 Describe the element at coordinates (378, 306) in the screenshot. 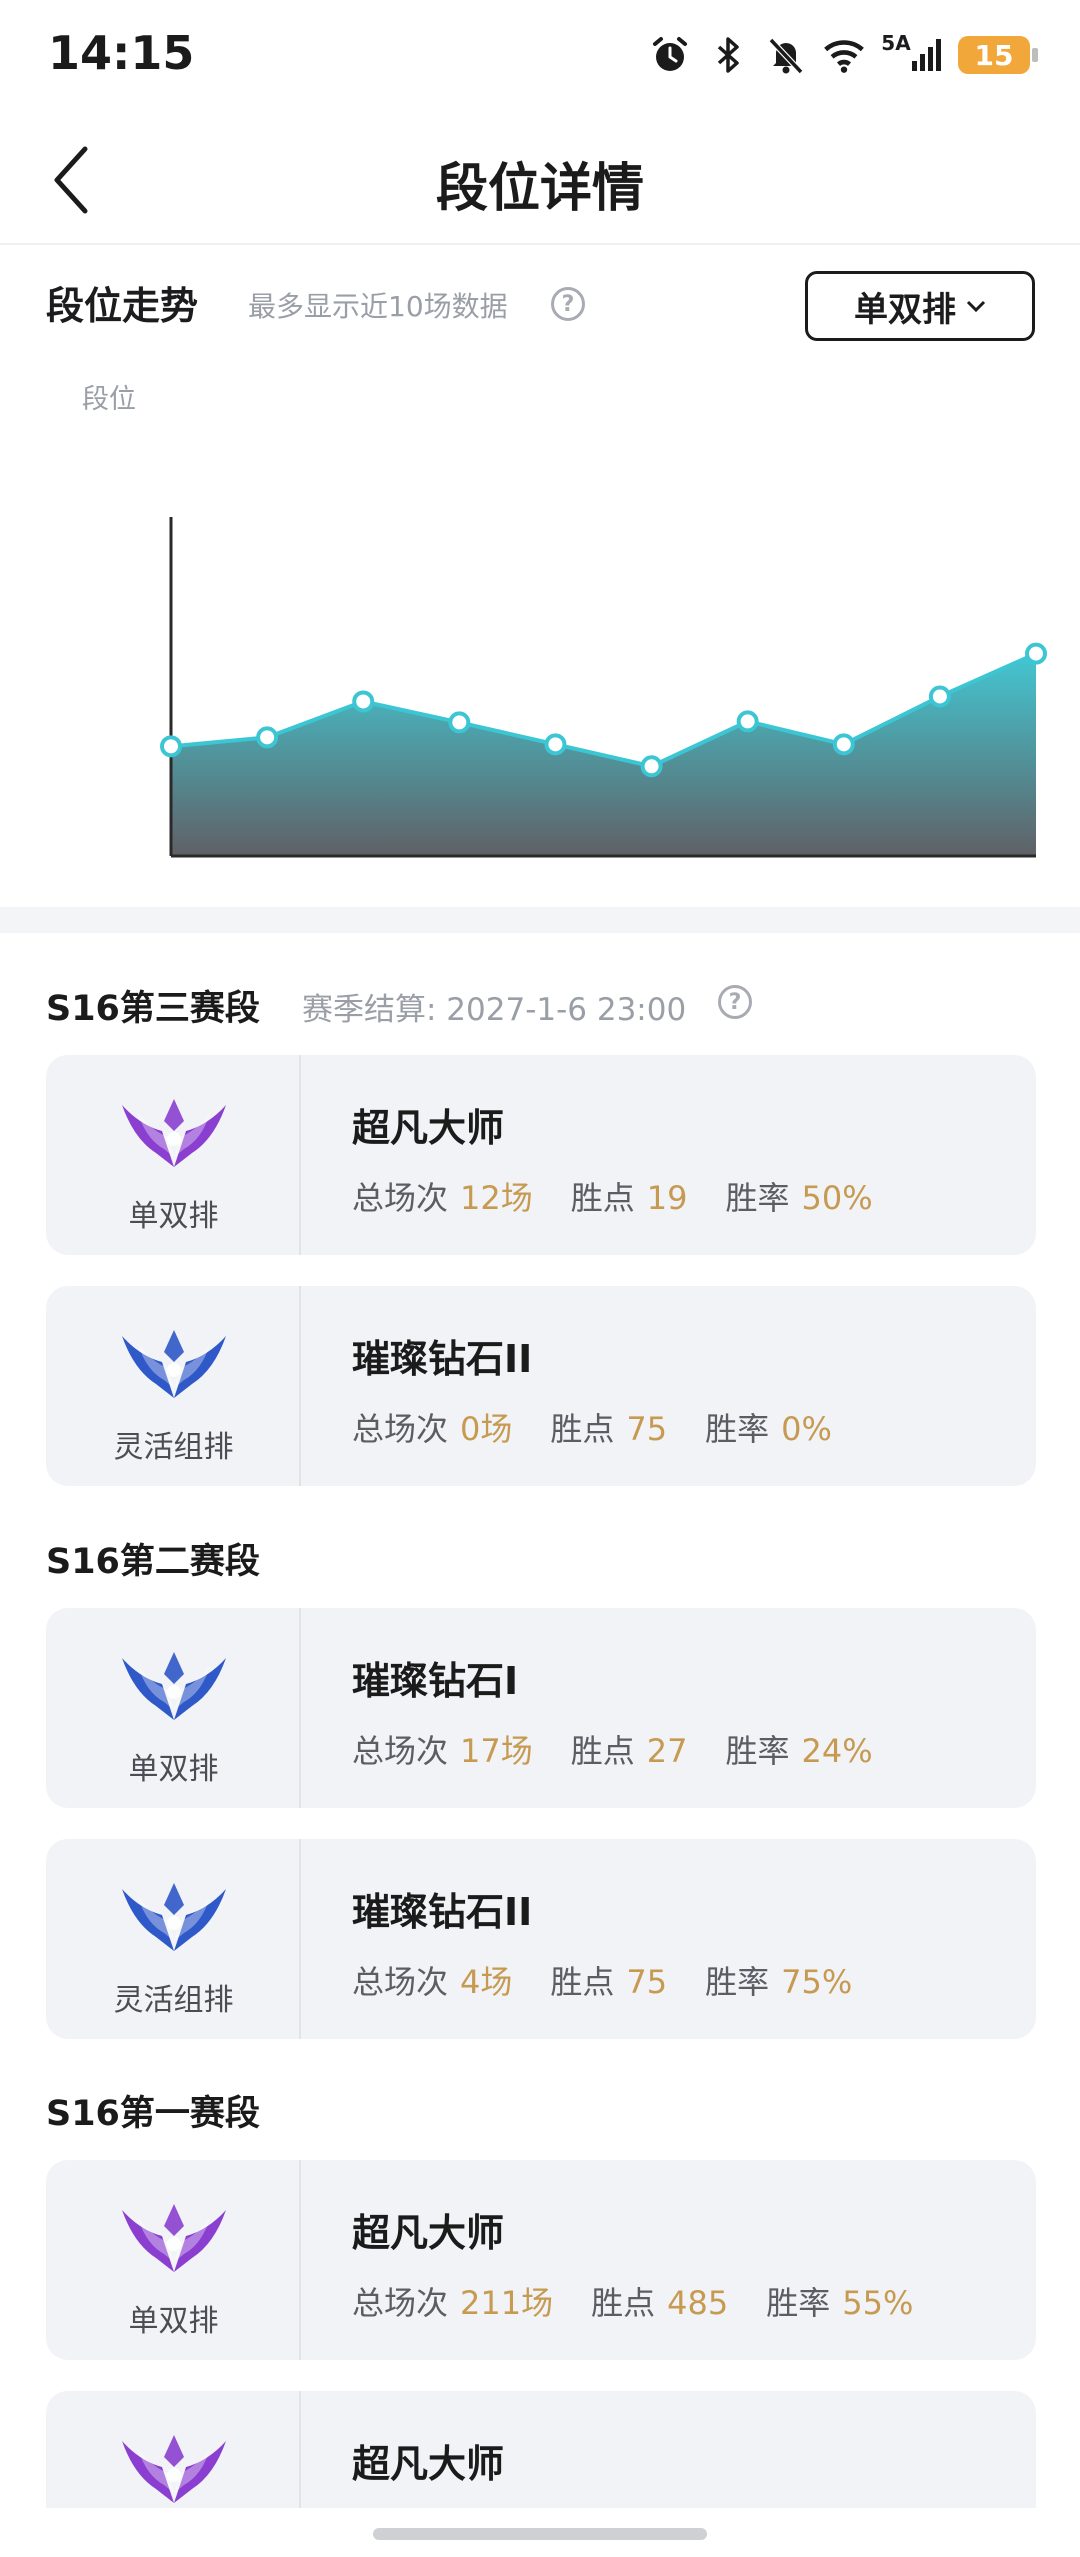

I see `trend-note: 最多显示近10场数据` at that location.